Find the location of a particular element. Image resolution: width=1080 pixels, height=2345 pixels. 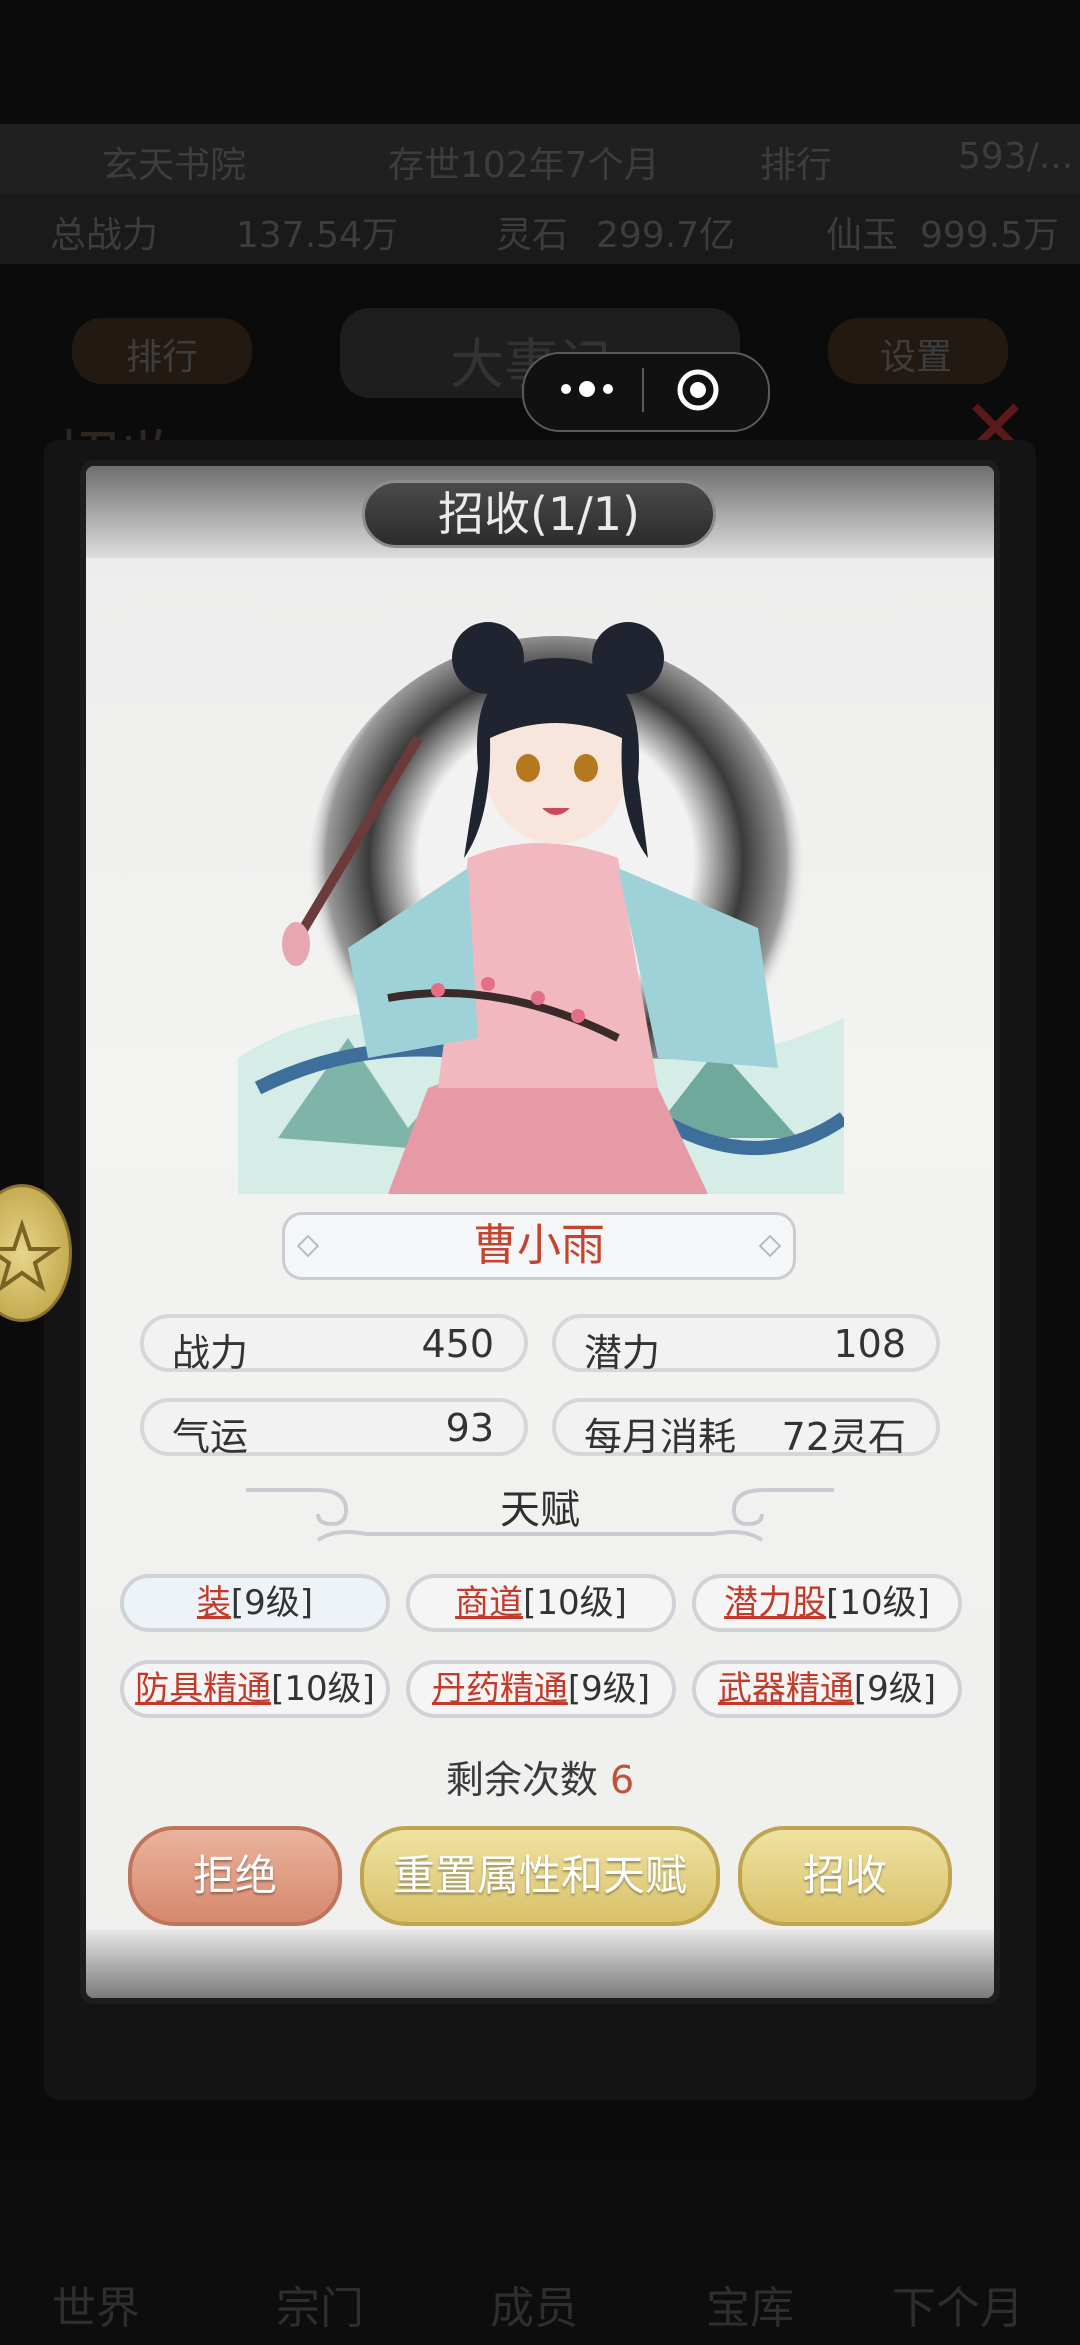

character-portrait is located at coordinates (543, 906).